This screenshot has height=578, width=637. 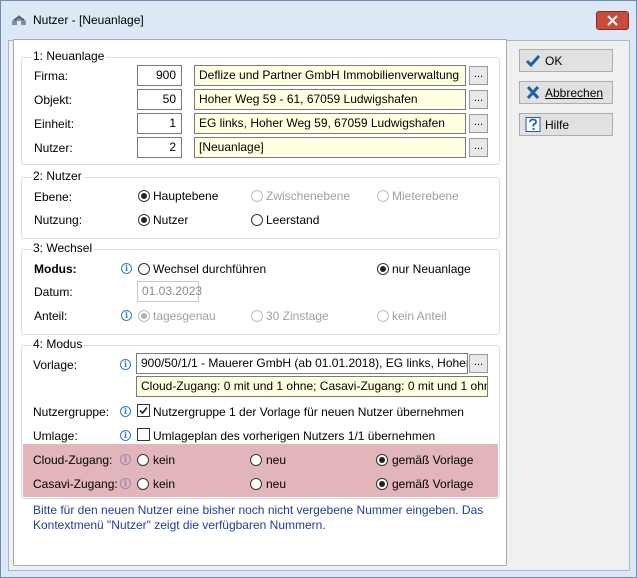 I want to click on radio-zwischenebene, so click(x=257, y=196).